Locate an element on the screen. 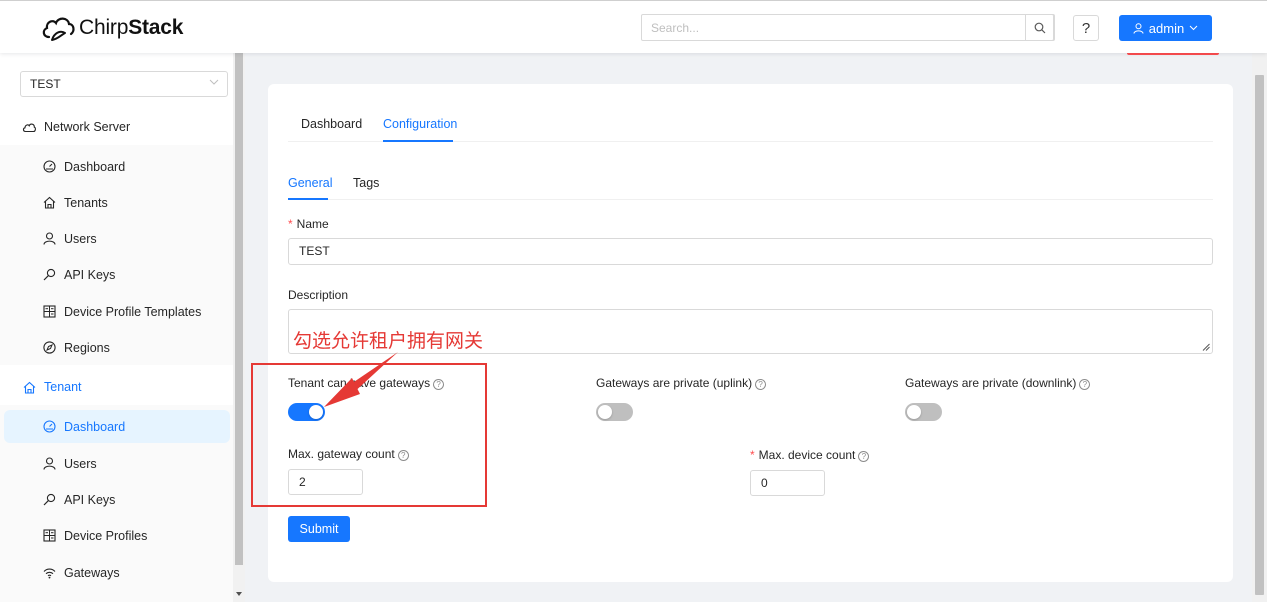 The width and height of the screenshot is (1267, 602). sidebar-item-gateways: Gateways is located at coordinates (117, 572).